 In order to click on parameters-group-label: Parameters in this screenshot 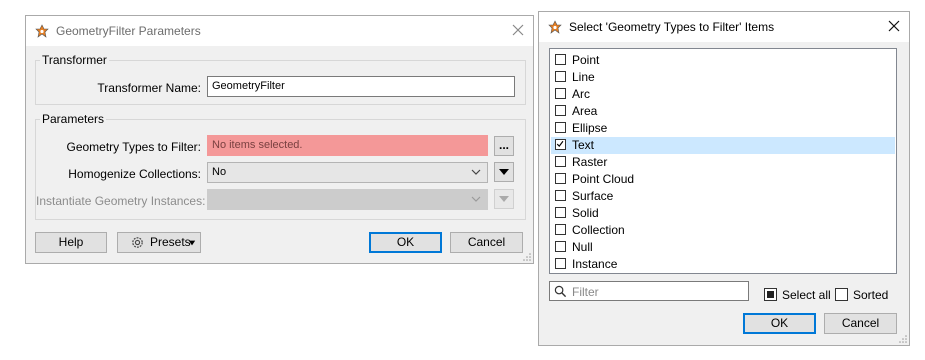, I will do `click(73, 119)`.